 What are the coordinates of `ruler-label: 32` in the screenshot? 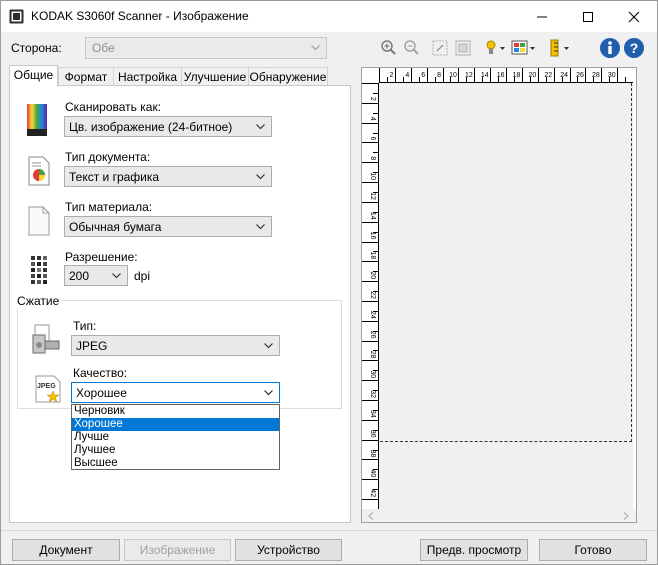 It's located at (372, 394).